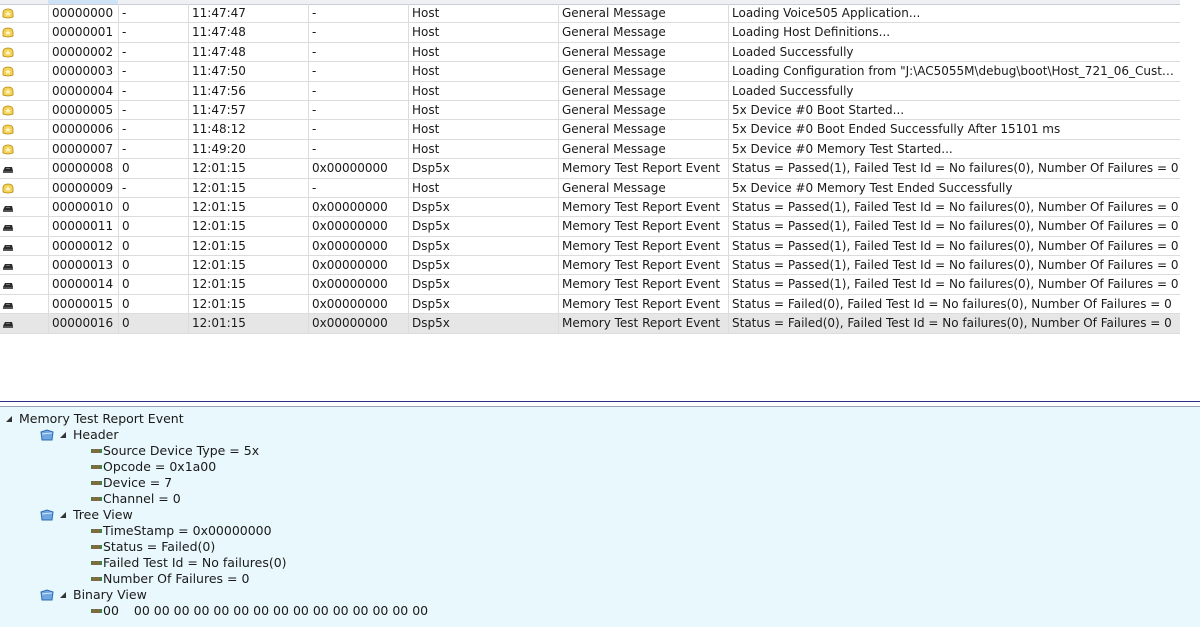  What do you see at coordinates (103, 514) in the screenshot?
I see `tree-view-label: Tree View` at bounding box center [103, 514].